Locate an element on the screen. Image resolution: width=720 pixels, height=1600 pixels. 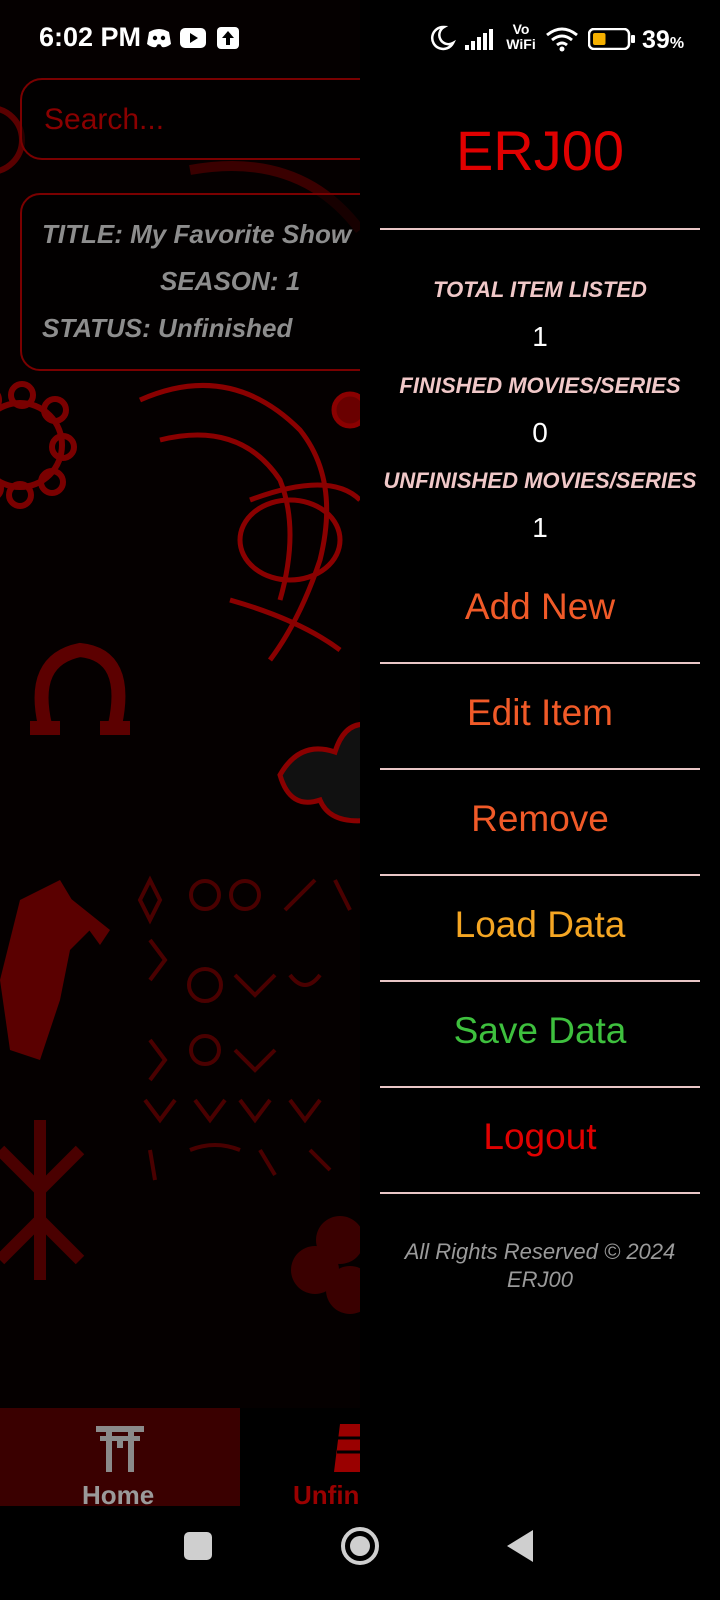
stat-value-finished: 0 is located at coordinates (540, 432).